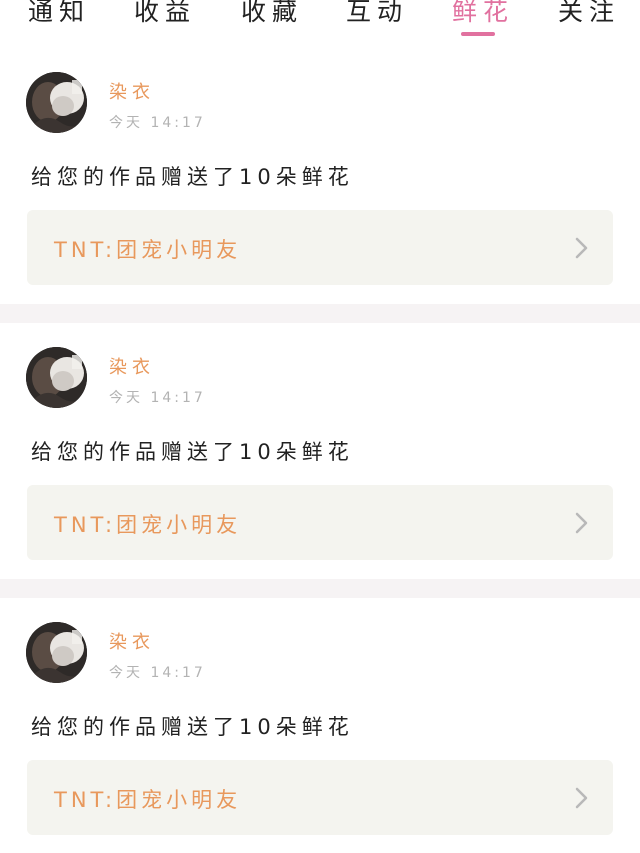 This screenshot has width=640, height=853. I want to click on tab-interactions: 互动, so click(374, 17).